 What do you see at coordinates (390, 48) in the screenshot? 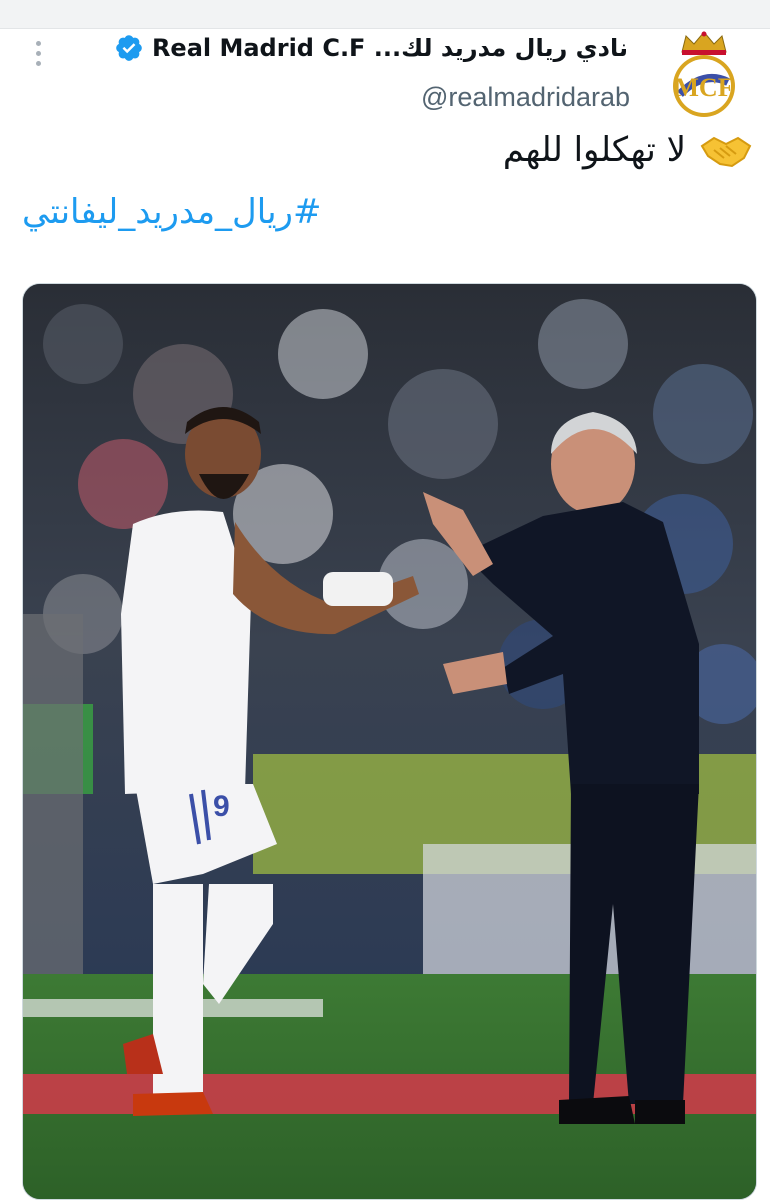
I see `display-name: نادي ريال مدريد لك... Real Madrid C.F` at bounding box center [390, 48].